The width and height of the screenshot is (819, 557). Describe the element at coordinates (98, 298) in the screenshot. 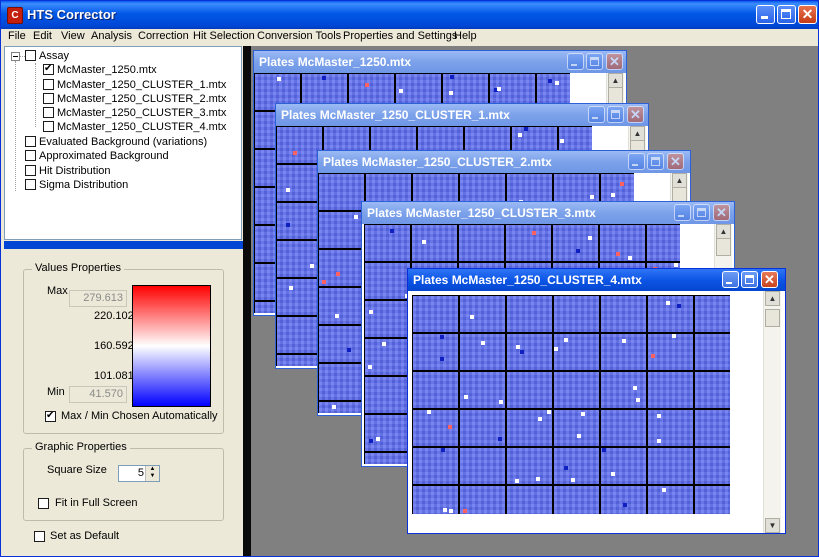

I see `max-value-field: 279.613` at that location.